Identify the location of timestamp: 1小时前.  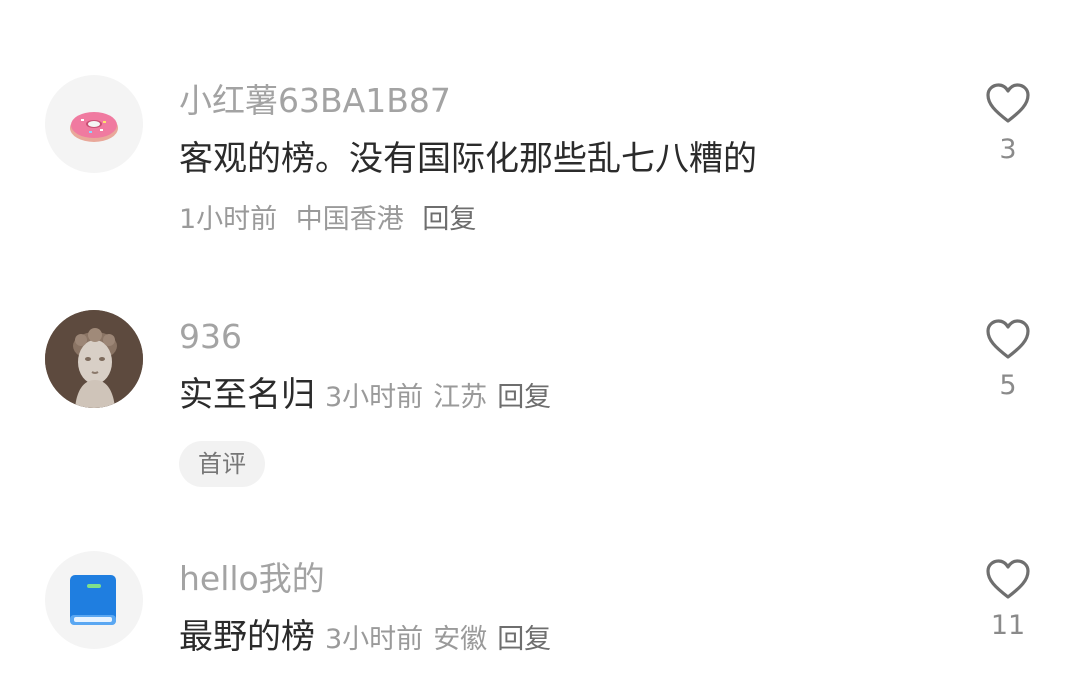
(228, 219).